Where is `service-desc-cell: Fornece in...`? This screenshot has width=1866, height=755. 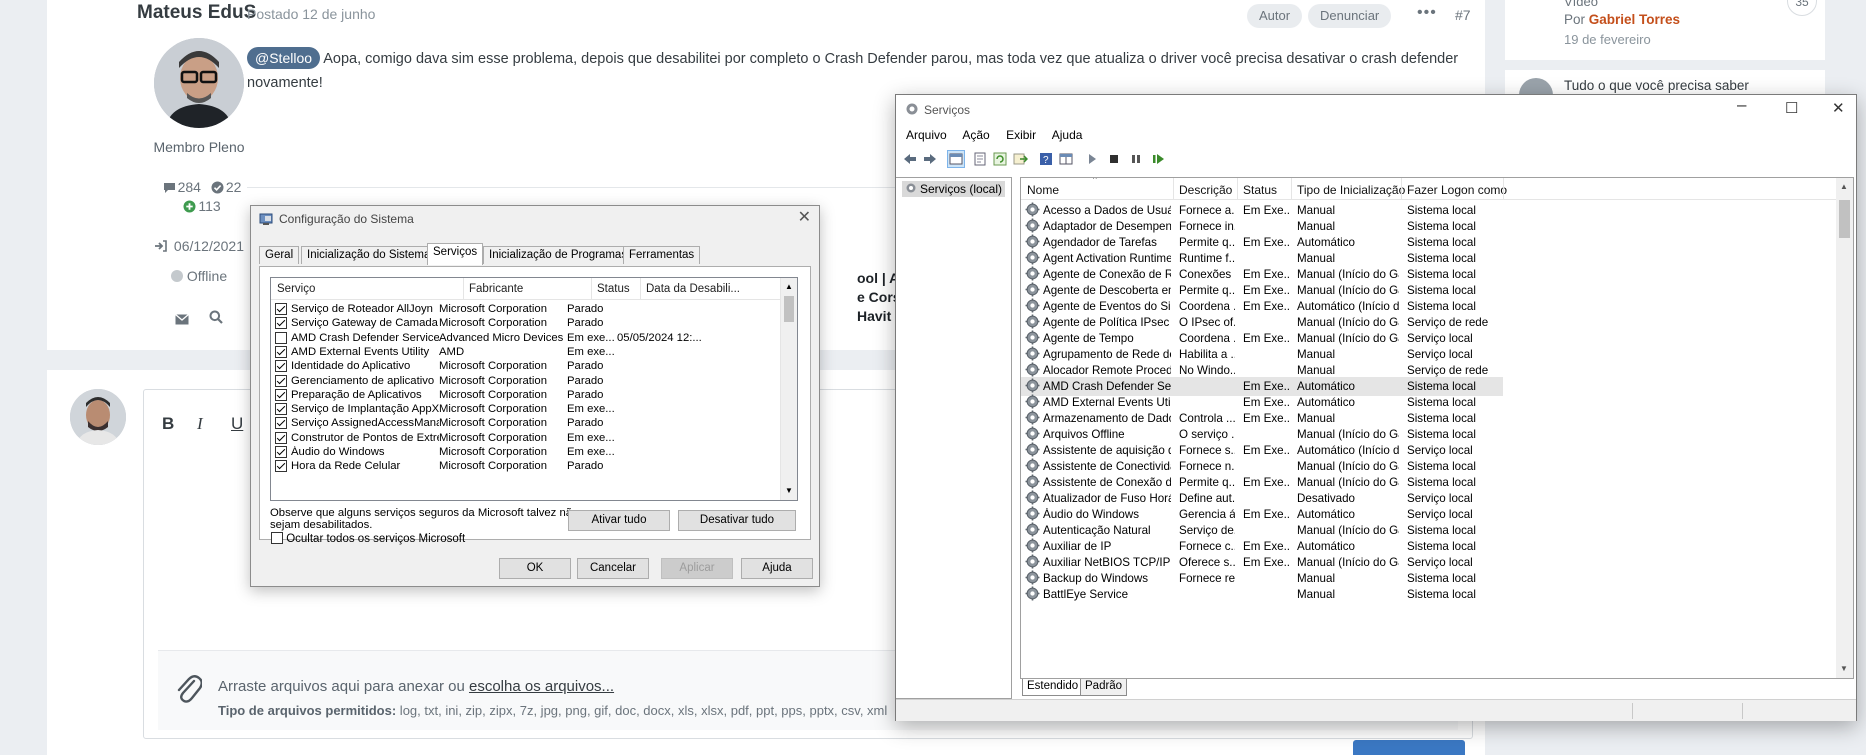
service-desc-cell: Fornece in... is located at coordinates (1207, 226).